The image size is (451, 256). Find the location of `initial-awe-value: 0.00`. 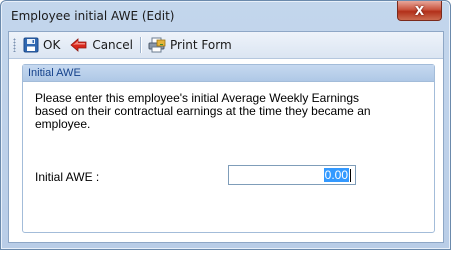

initial-awe-value: 0.00 is located at coordinates (336, 175).